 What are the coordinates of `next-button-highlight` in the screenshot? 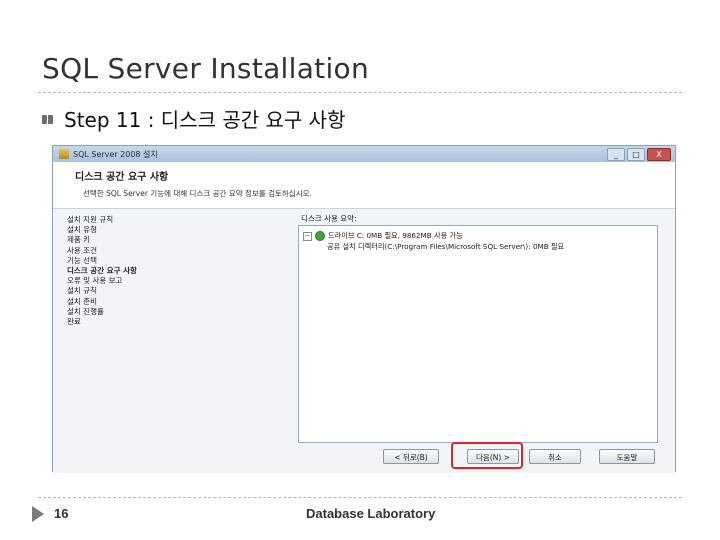 It's located at (487, 455).